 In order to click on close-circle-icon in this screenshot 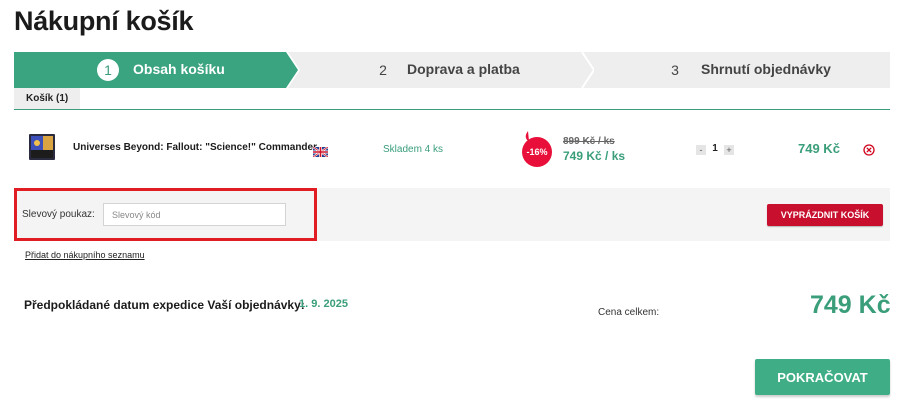, I will do `click(869, 150)`.